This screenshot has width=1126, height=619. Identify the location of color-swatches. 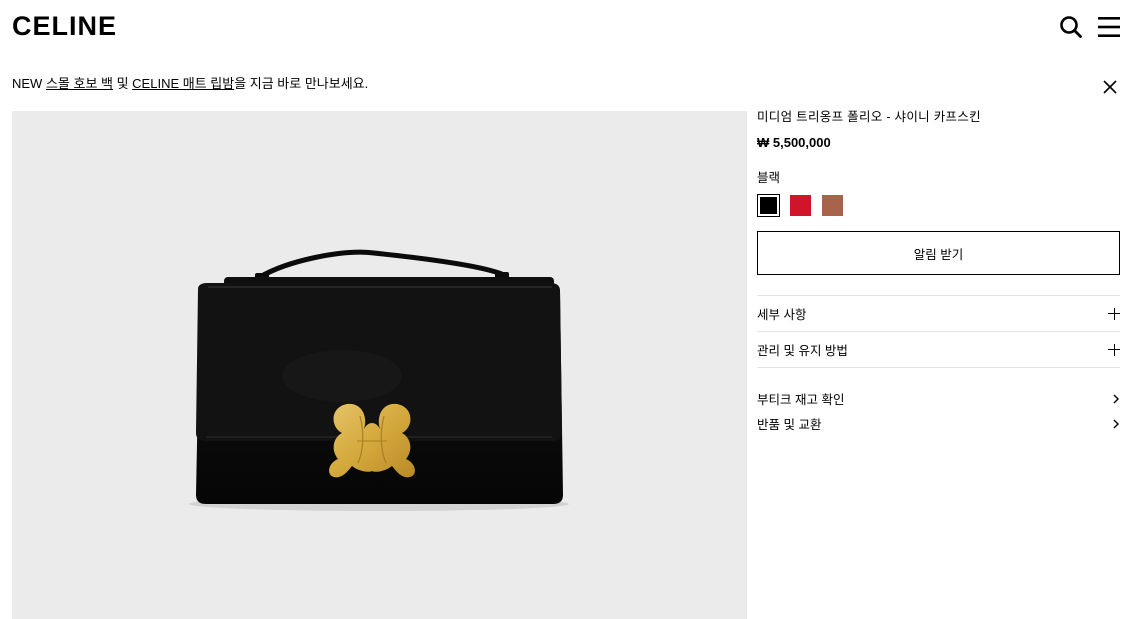
(938, 206).